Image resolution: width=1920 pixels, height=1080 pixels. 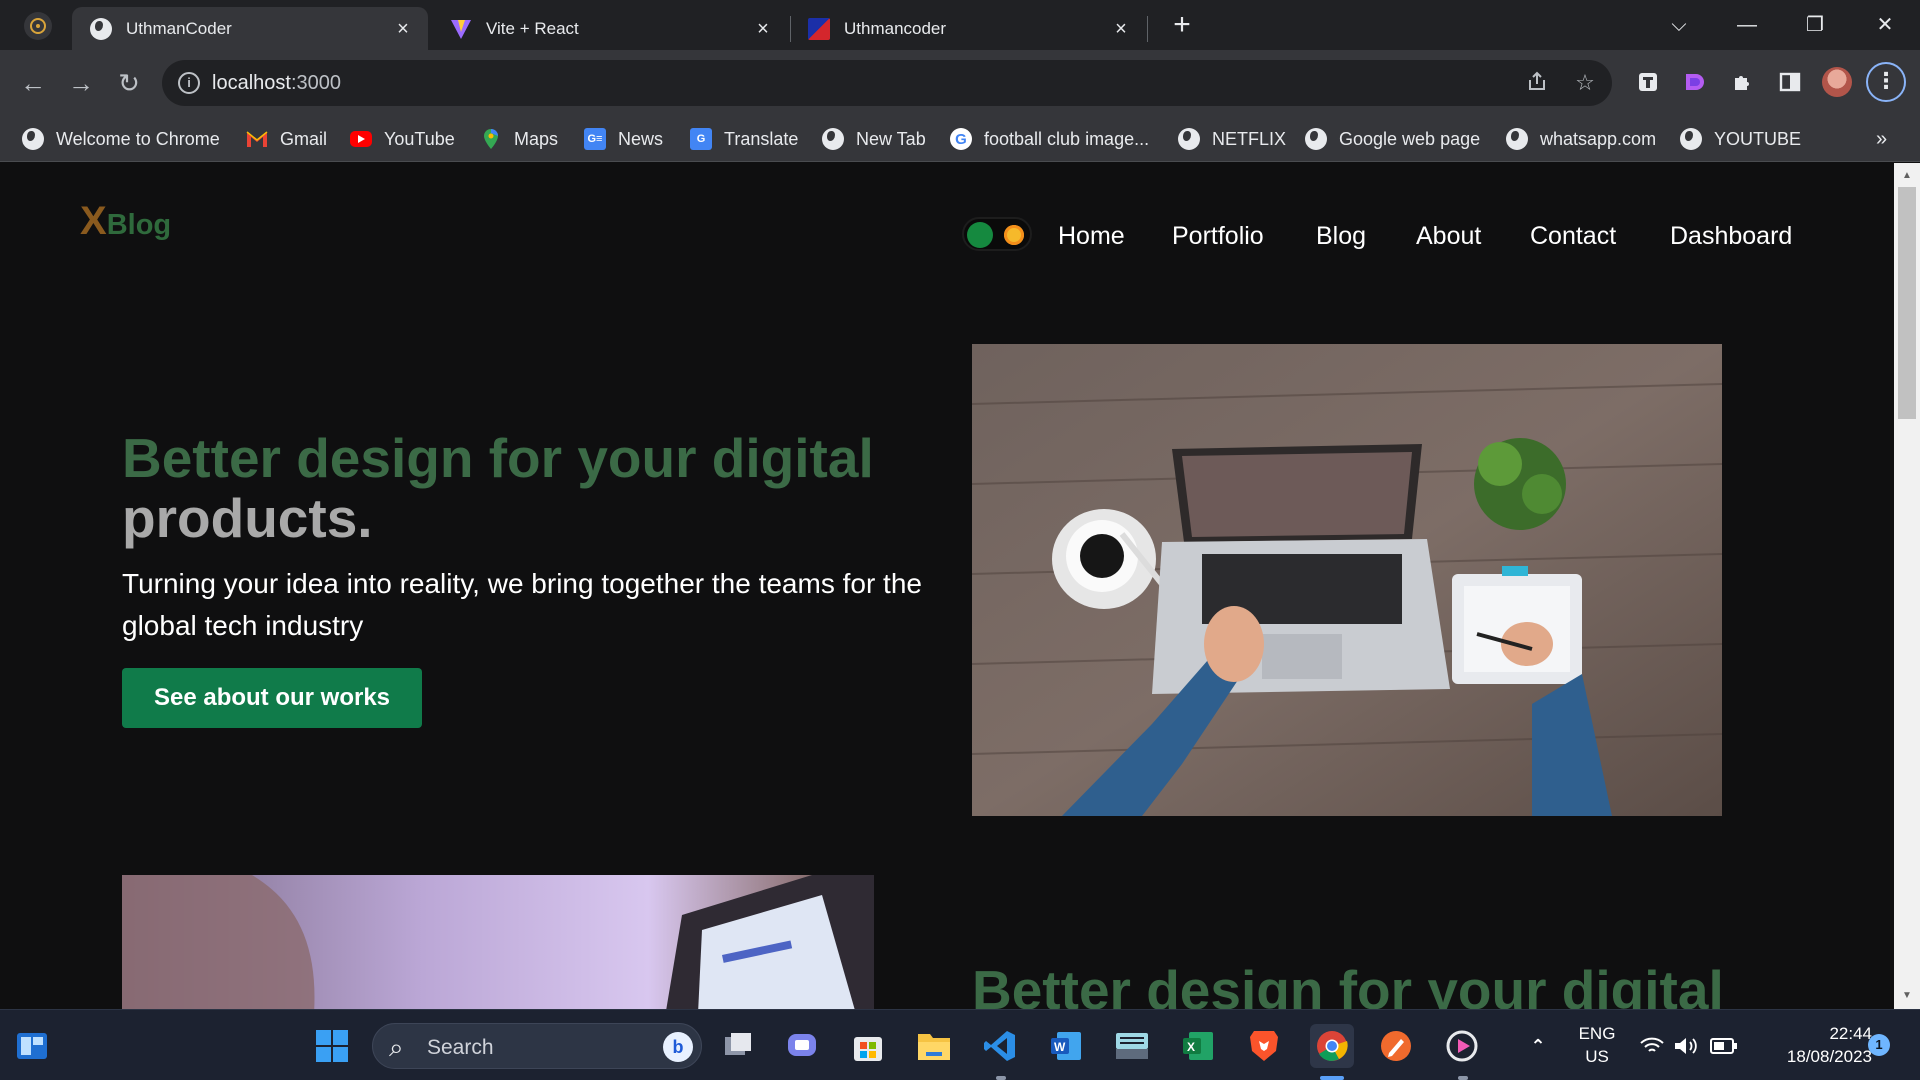 I want to click on nav-dashboard: Dashboard, so click(x=1731, y=236).